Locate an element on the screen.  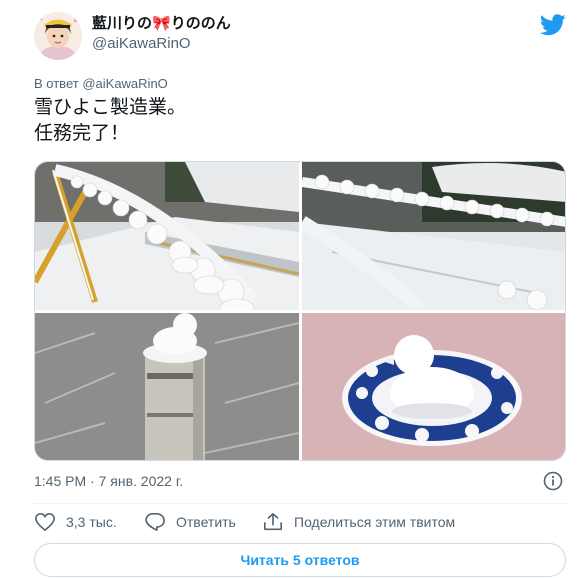
avatar-image is located at coordinates (58, 36).